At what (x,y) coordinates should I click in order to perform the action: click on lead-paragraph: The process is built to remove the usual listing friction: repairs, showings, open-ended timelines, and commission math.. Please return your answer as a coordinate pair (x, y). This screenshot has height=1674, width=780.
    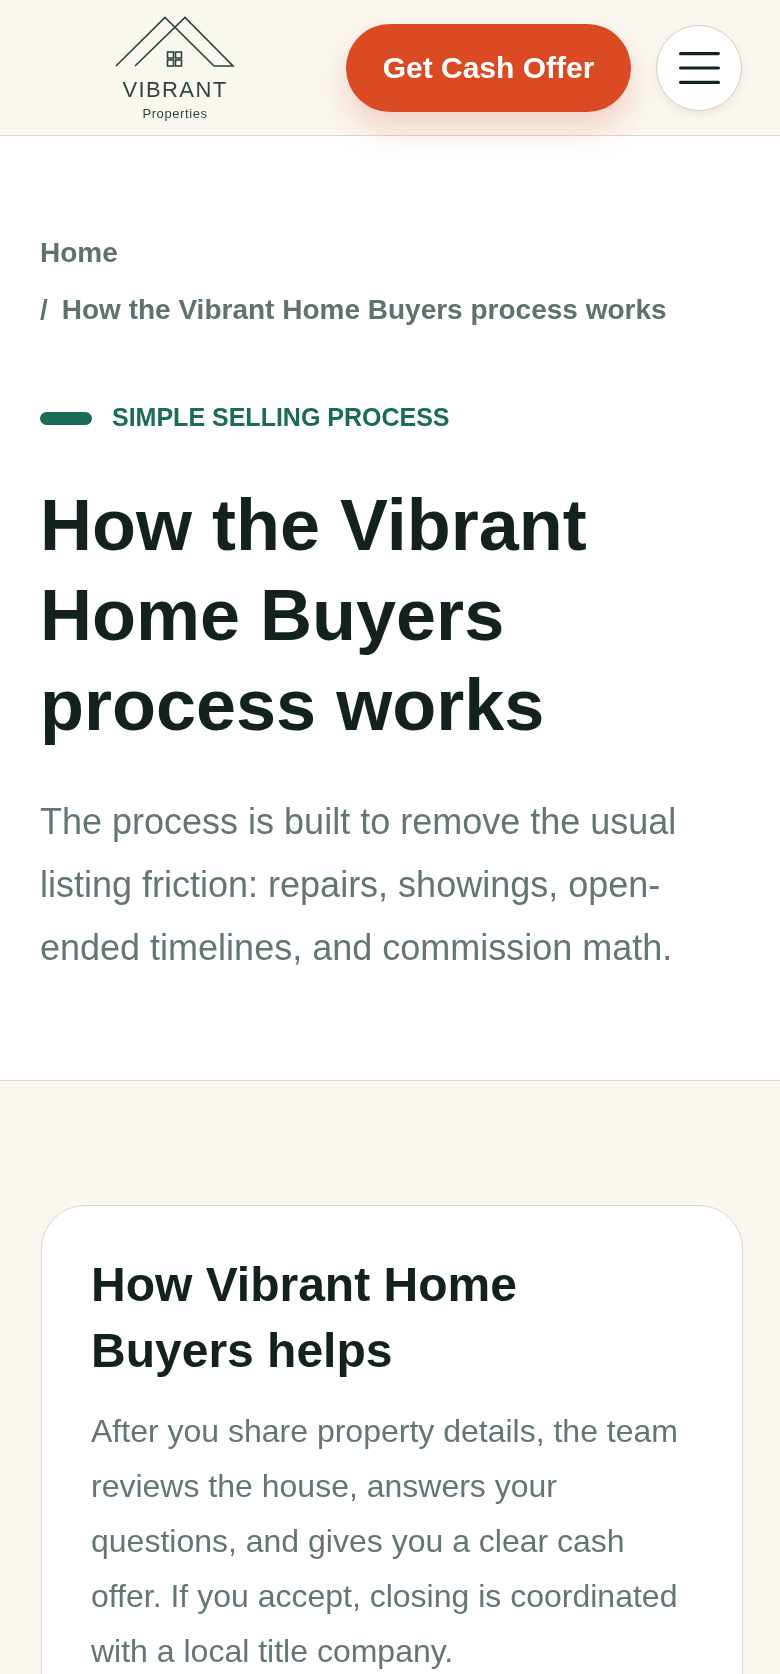
    Looking at the image, I should click on (359, 885).